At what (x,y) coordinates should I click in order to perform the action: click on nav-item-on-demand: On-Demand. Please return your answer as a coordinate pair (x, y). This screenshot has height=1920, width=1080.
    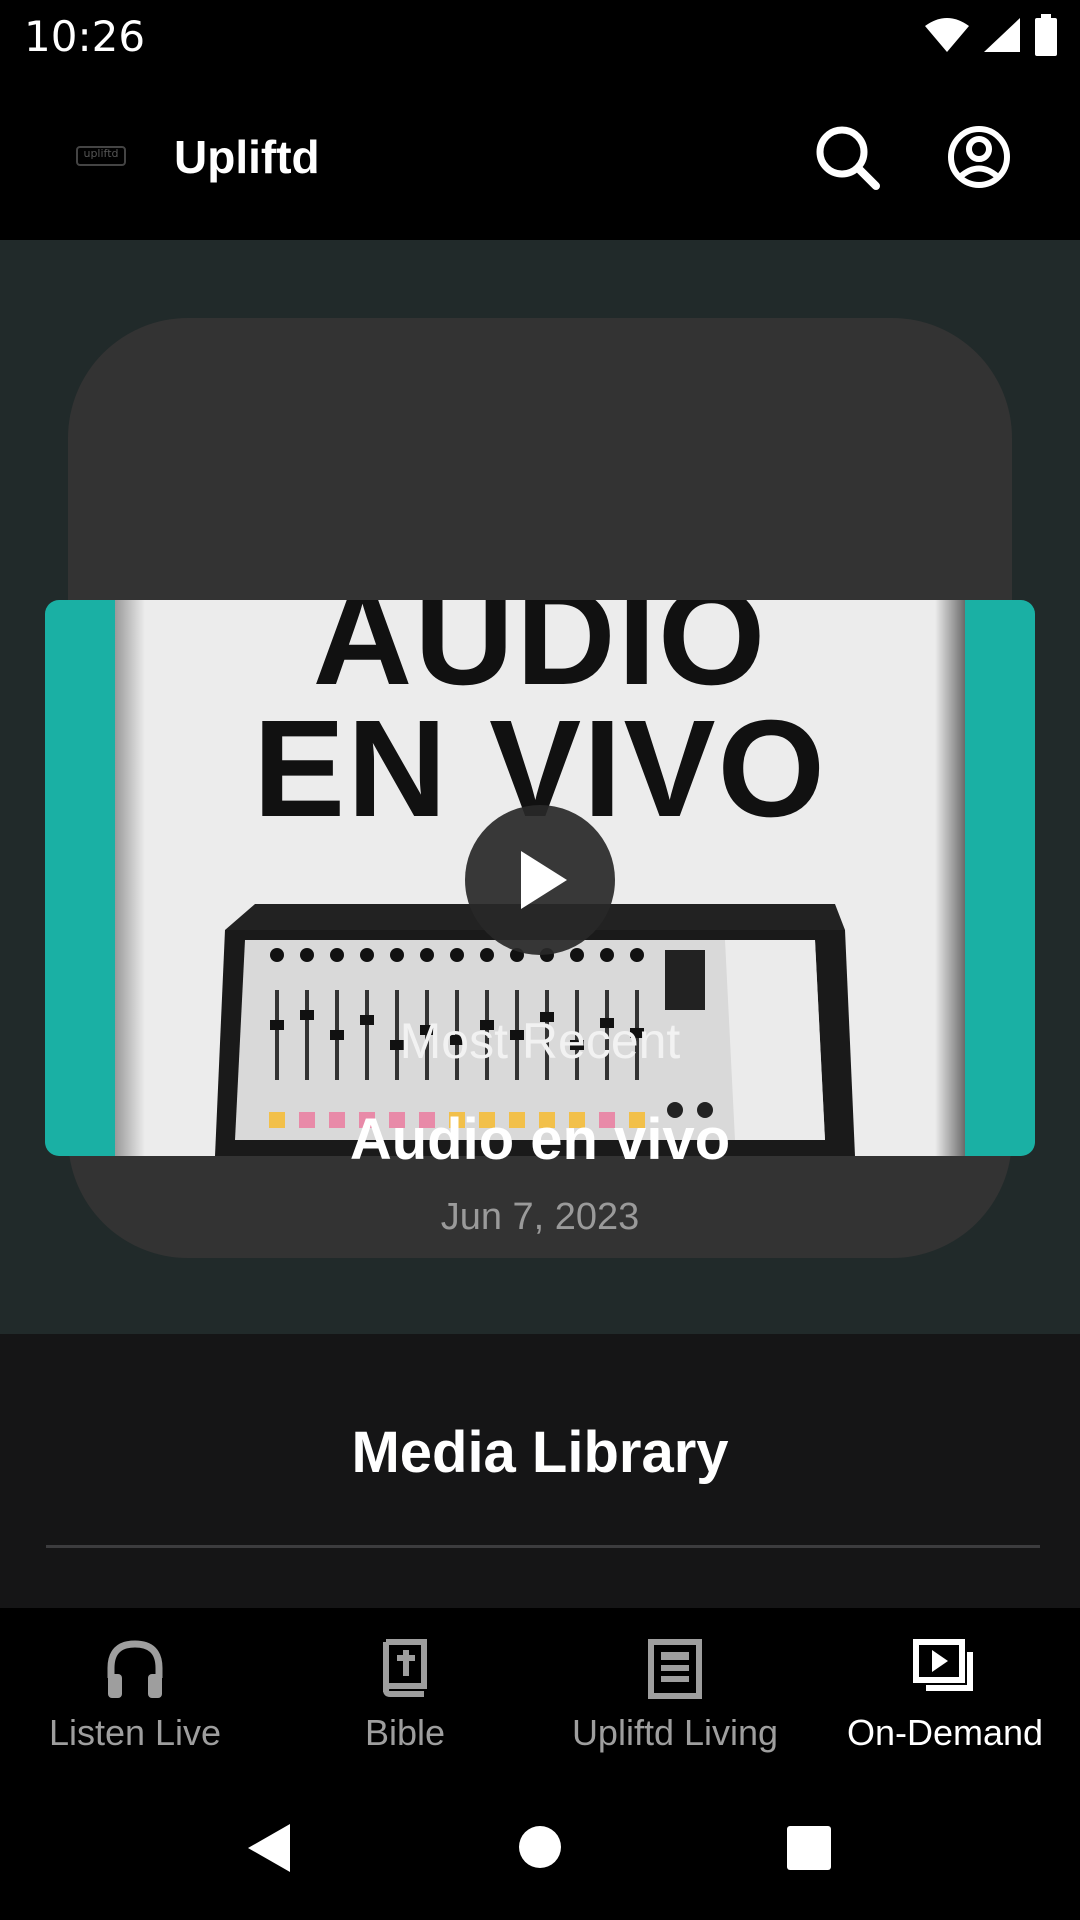
    Looking at the image, I should click on (945, 1694).